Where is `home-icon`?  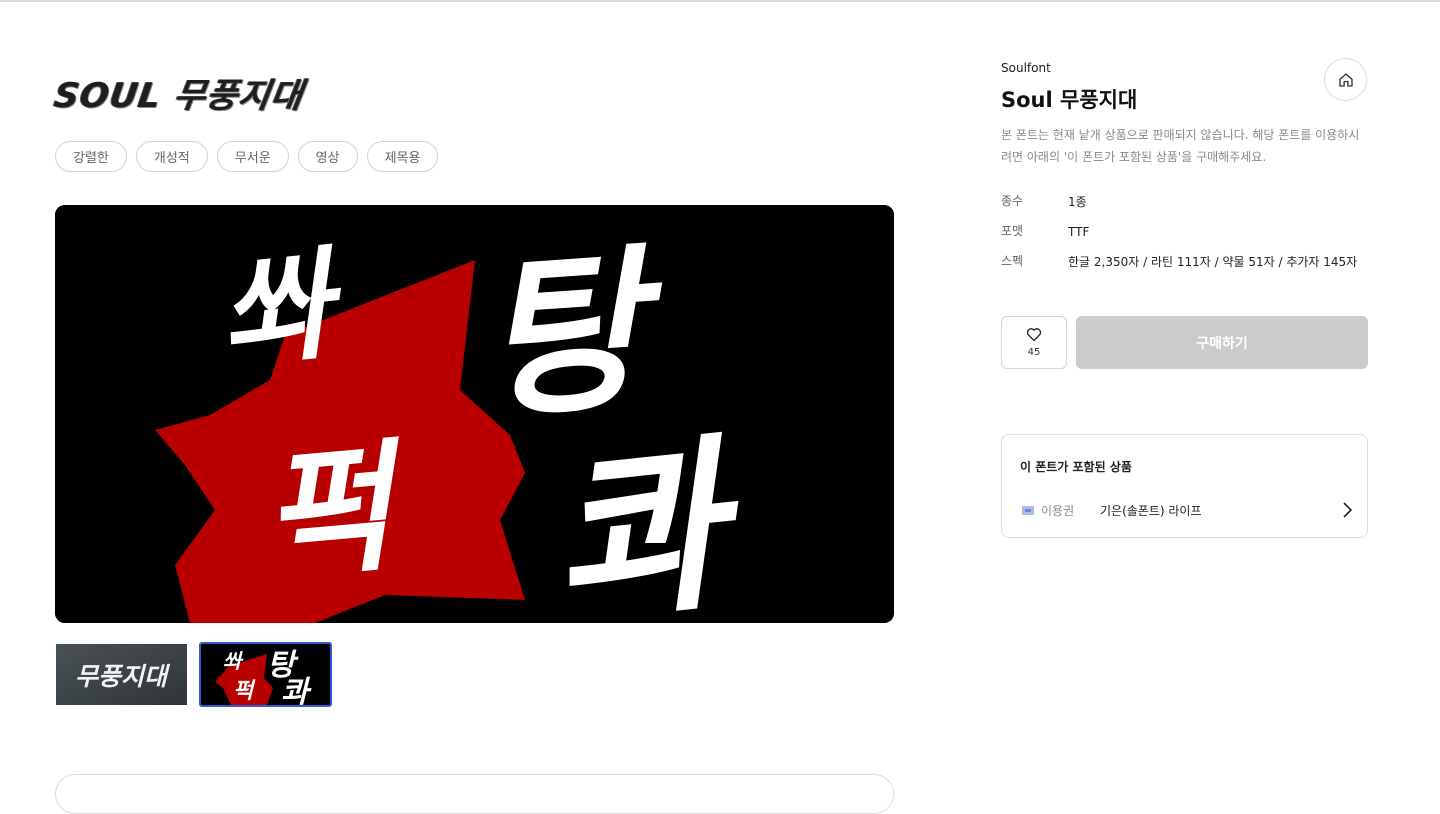 home-icon is located at coordinates (1345, 79).